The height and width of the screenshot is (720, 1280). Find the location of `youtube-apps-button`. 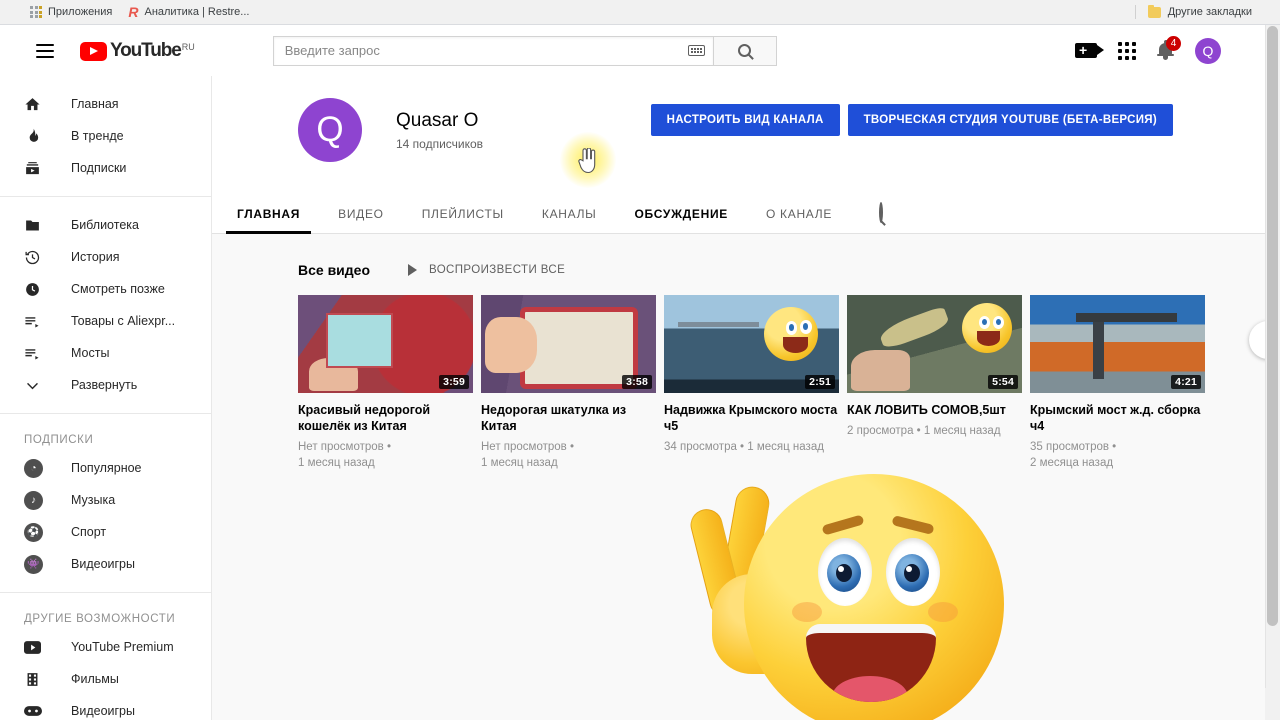

youtube-apps-button is located at coordinates (1127, 50).